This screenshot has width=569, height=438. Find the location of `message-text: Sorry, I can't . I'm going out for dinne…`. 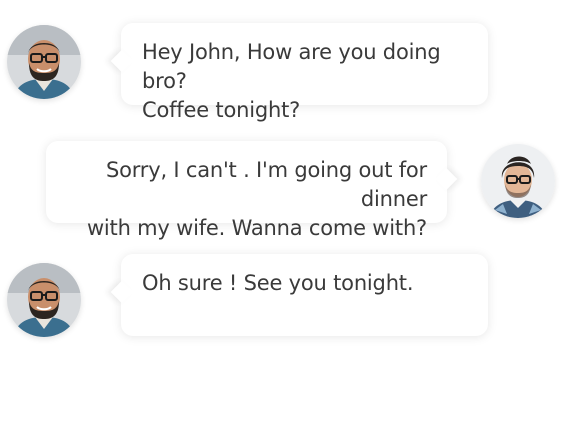

message-text: Sorry, I can't . I'm going out for dinne… is located at coordinates (256, 199).